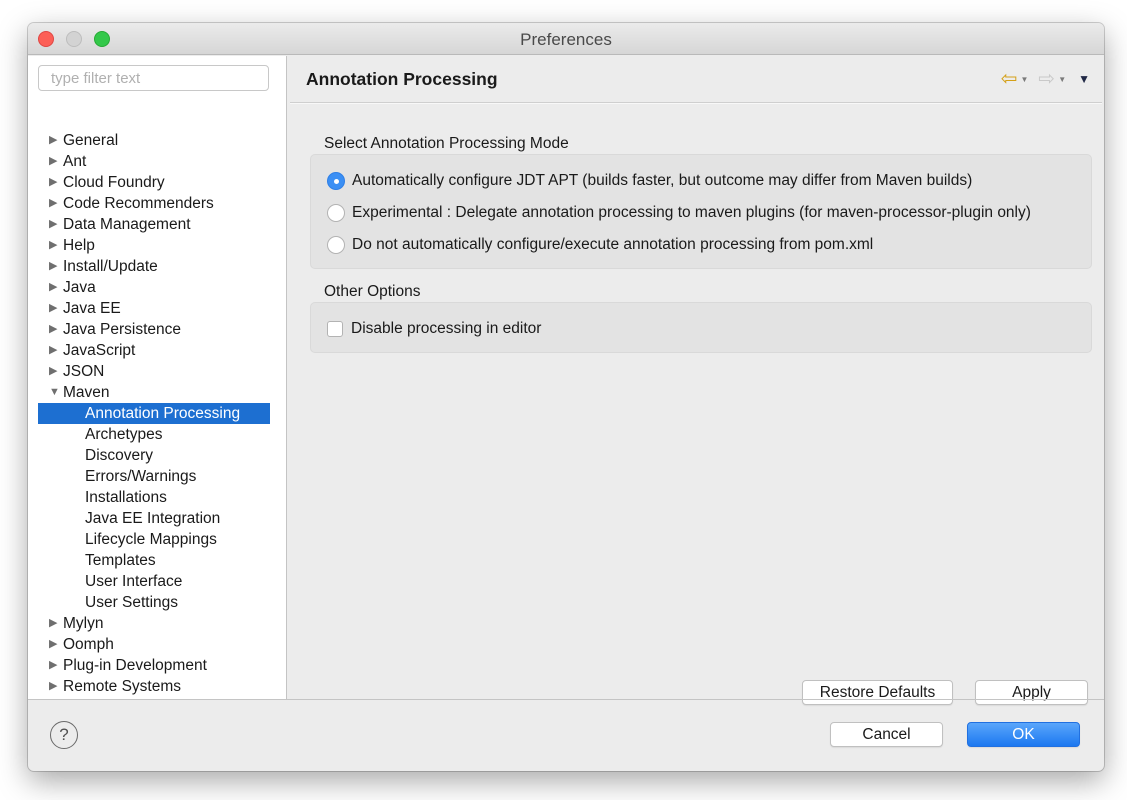  I want to click on apply-button: Apply, so click(1031, 692).